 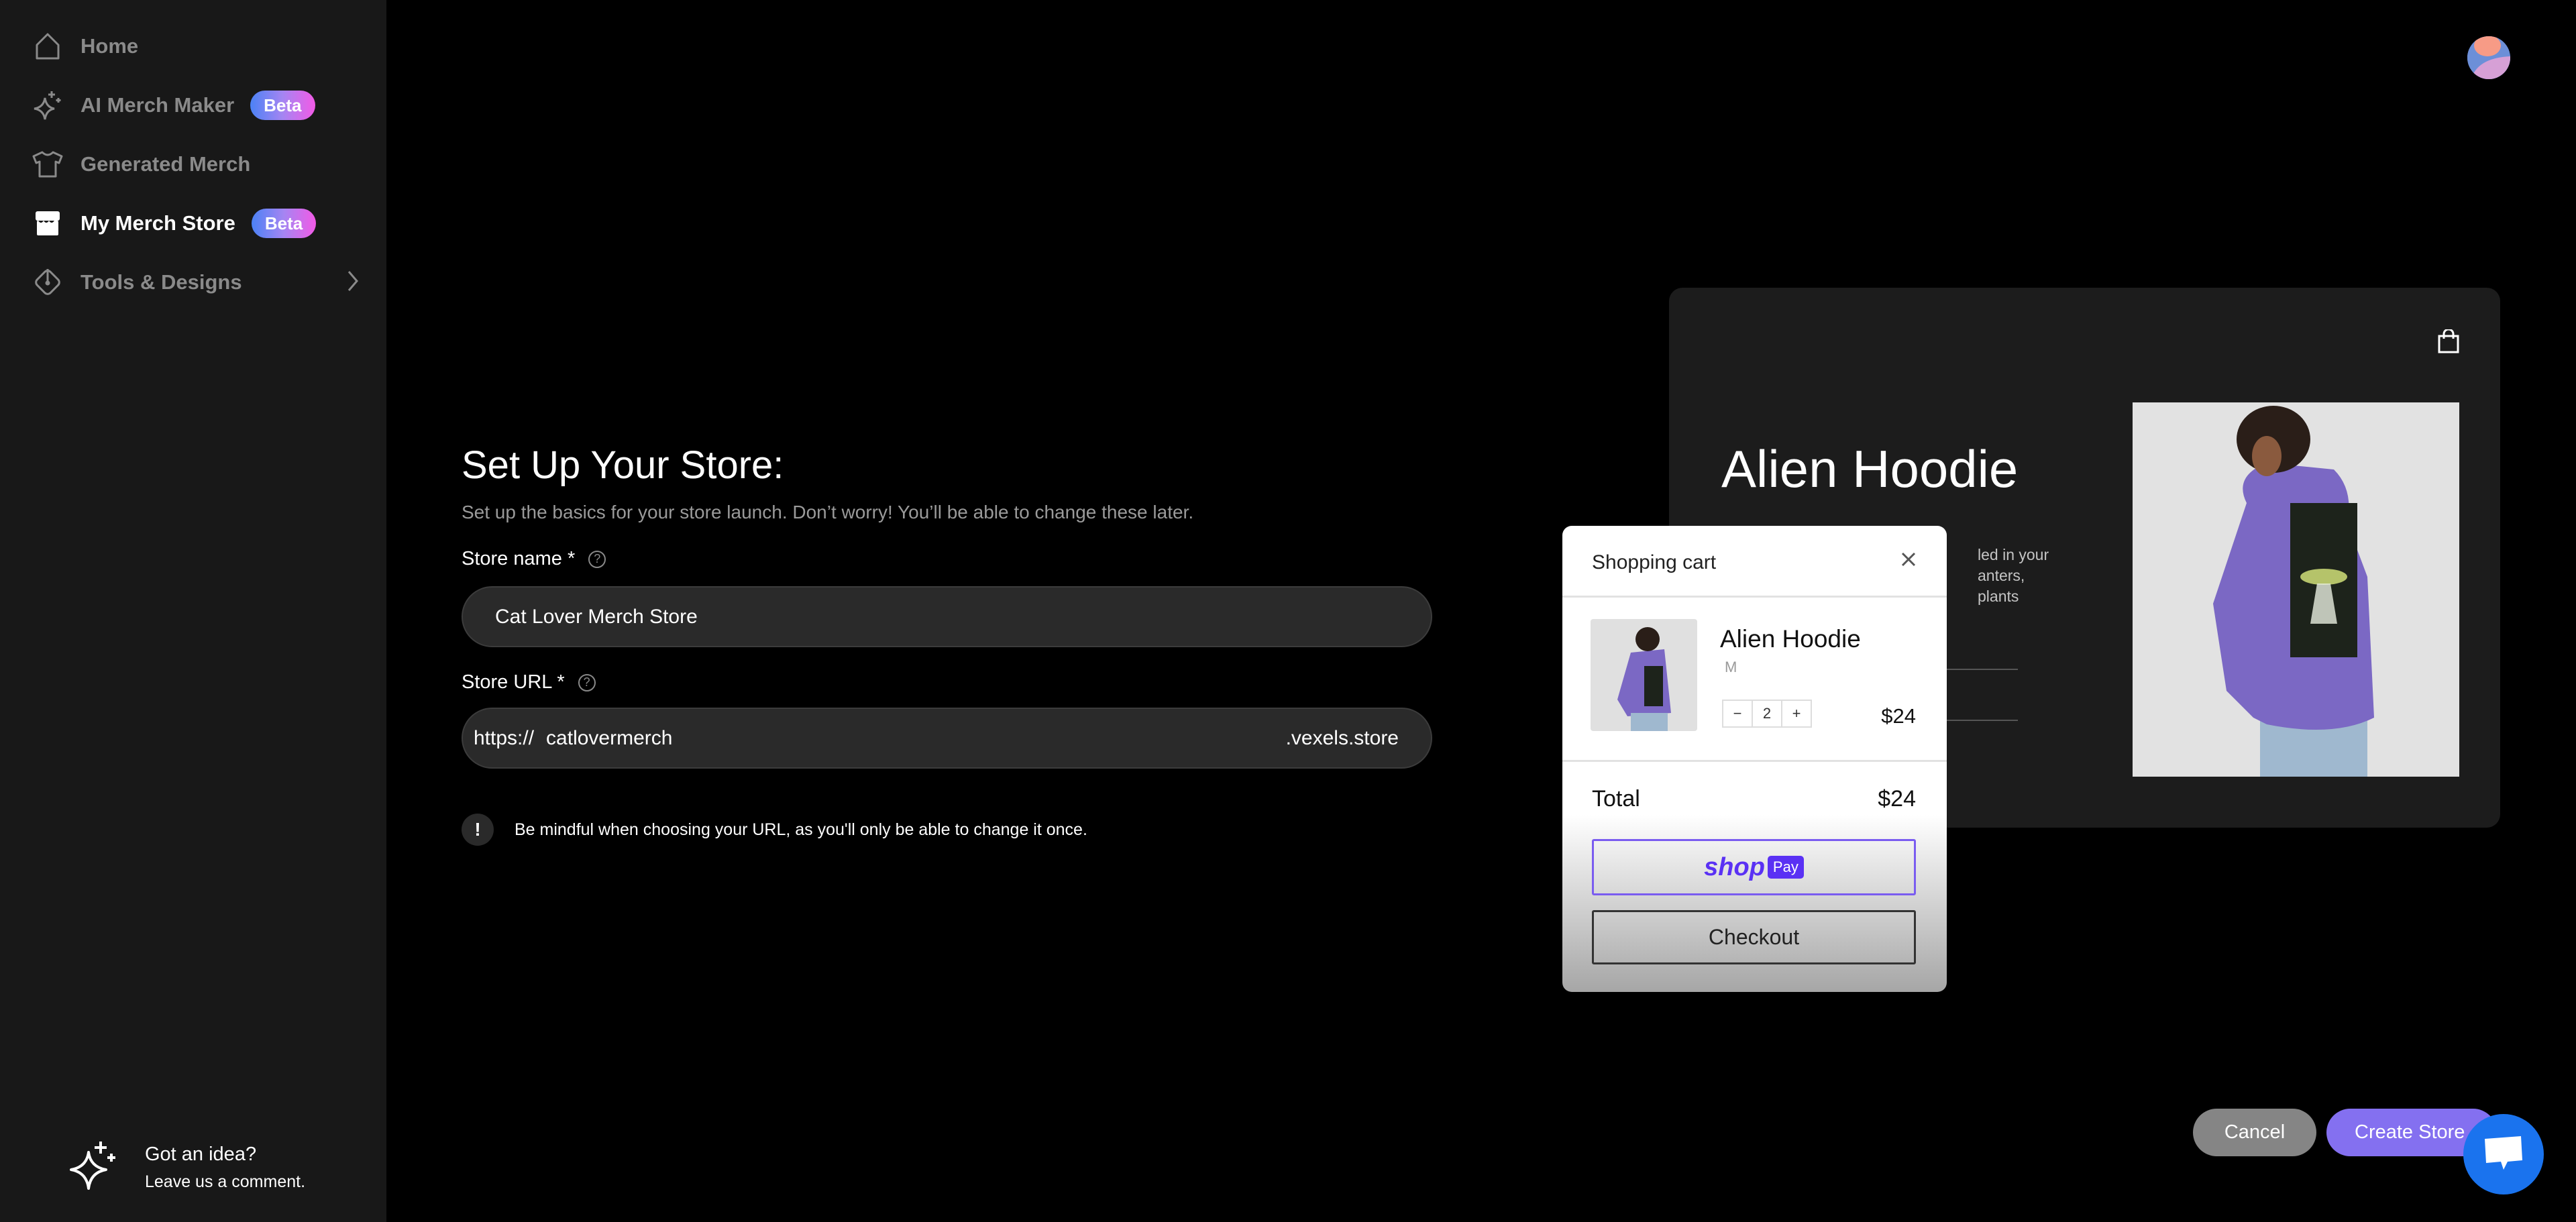 I want to click on feedback-subtitle: Leave us a comment., so click(x=225, y=1182).